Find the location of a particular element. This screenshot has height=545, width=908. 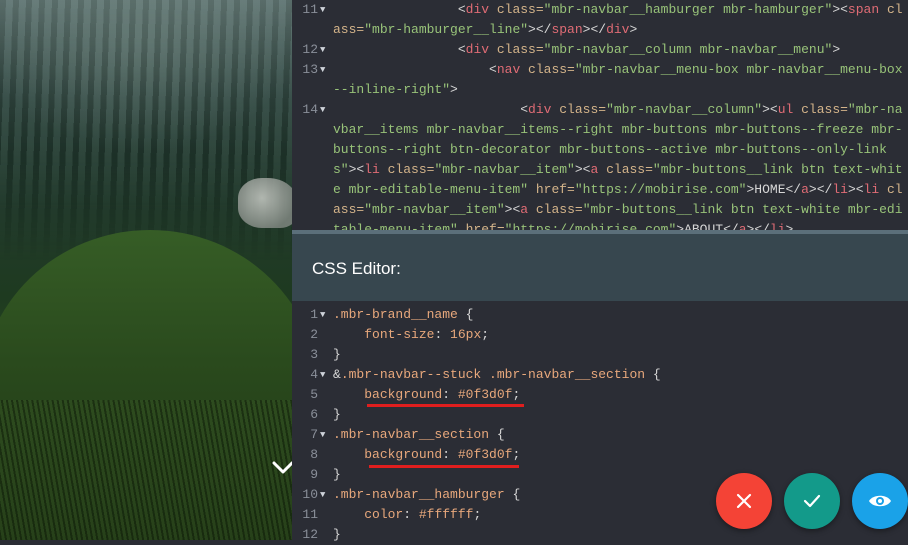

code-token: >HOME</ is located at coordinates (774, 189).